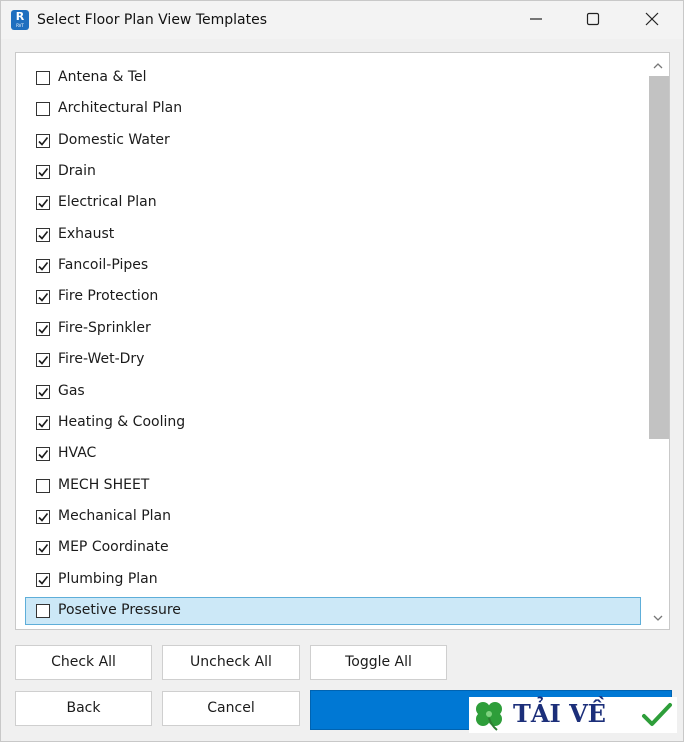 Image resolution: width=684 pixels, height=742 pixels. What do you see at coordinates (77, 453) in the screenshot?
I see `list-item-label: HVAC` at bounding box center [77, 453].